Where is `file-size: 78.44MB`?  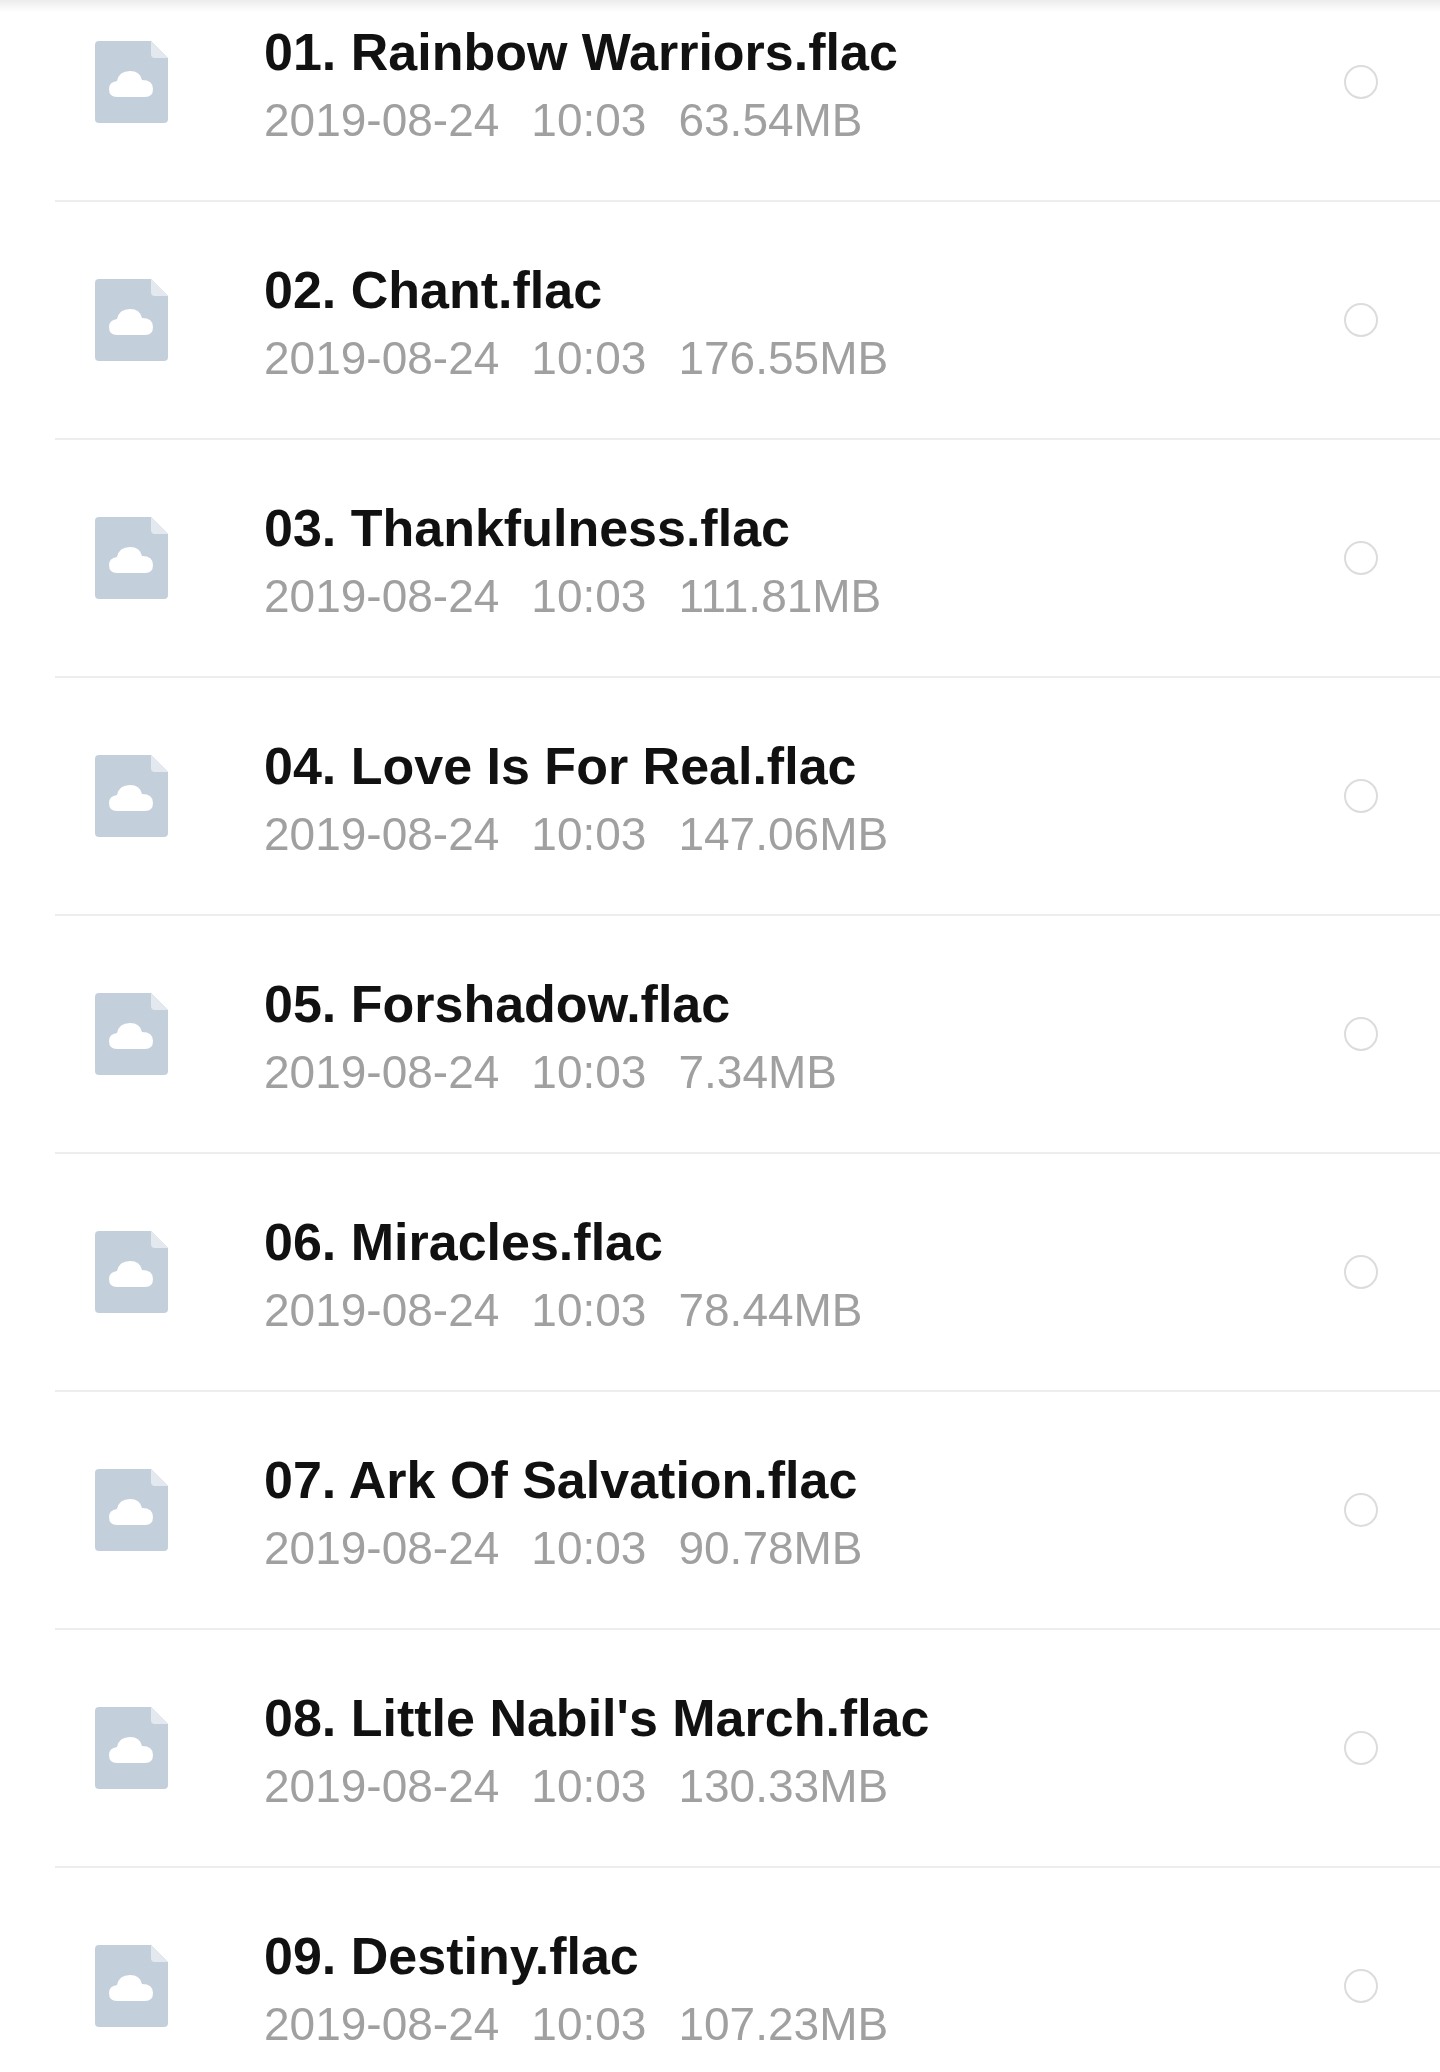 file-size: 78.44MB is located at coordinates (770, 1310).